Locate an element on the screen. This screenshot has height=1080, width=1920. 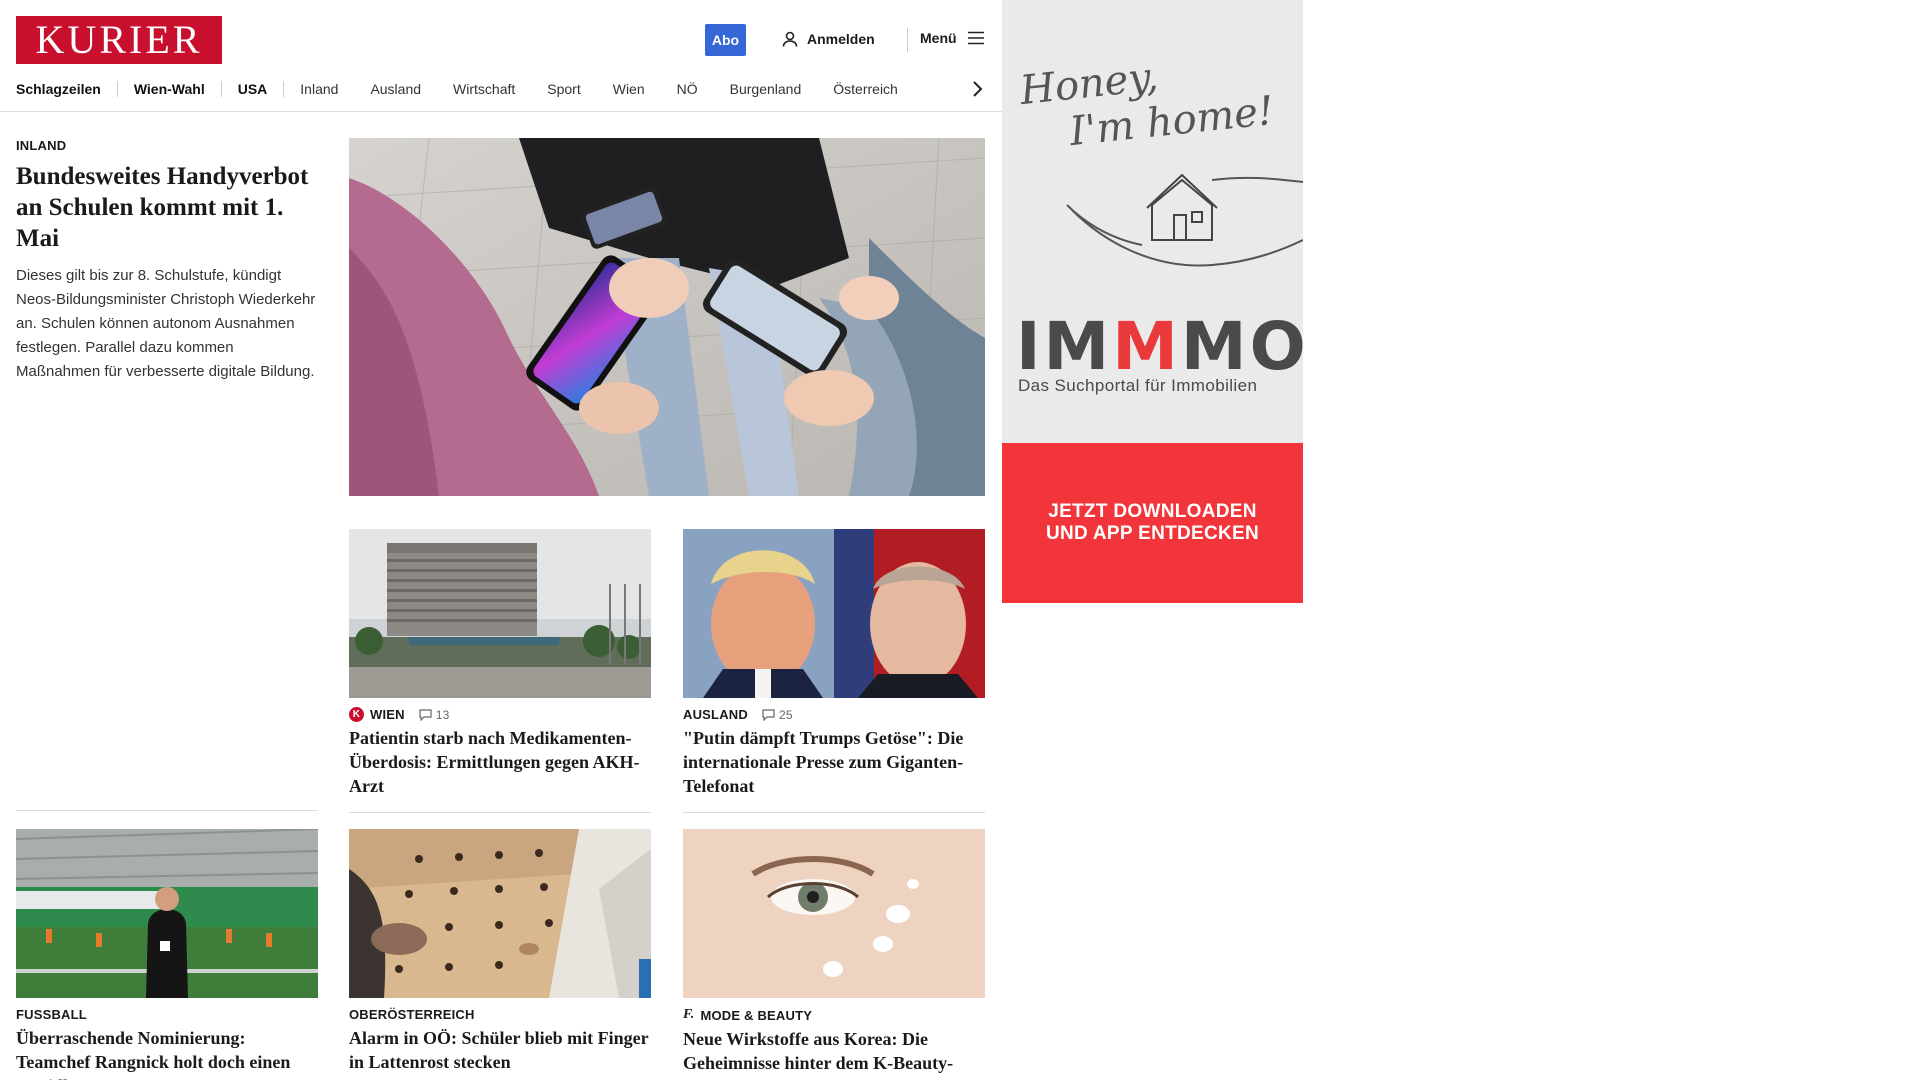
nav-item-wien-wahl: Wien-Wahl is located at coordinates (169, 89).